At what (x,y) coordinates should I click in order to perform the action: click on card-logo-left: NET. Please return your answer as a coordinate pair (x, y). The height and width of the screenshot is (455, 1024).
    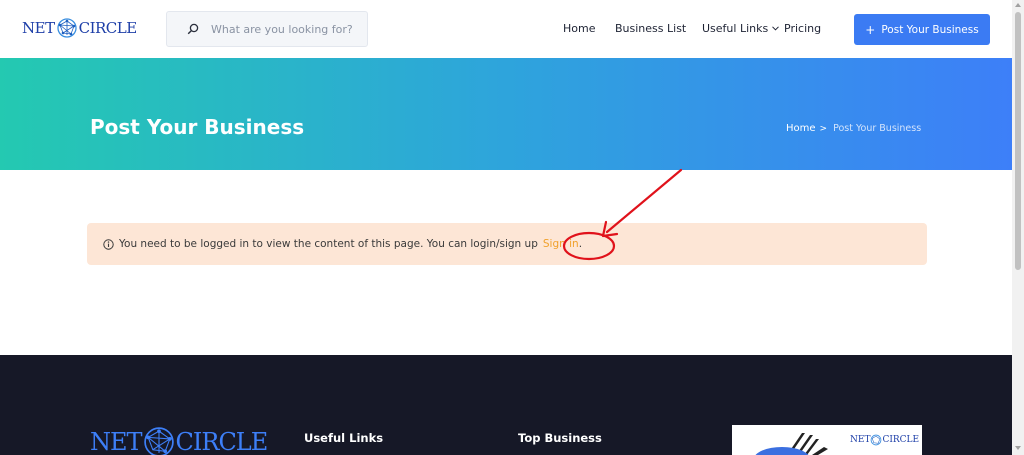
    Looking at the image, I should click on (860, 440).